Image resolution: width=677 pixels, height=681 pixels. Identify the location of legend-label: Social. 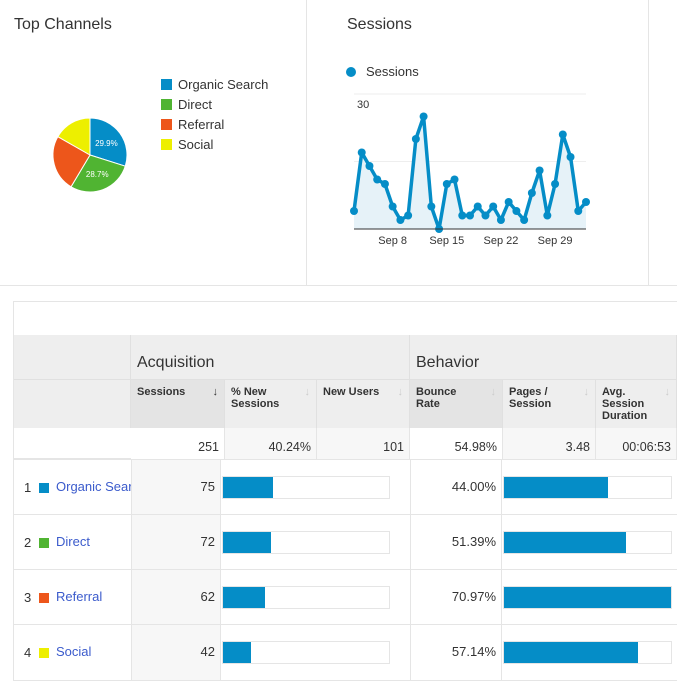
(196, 144).